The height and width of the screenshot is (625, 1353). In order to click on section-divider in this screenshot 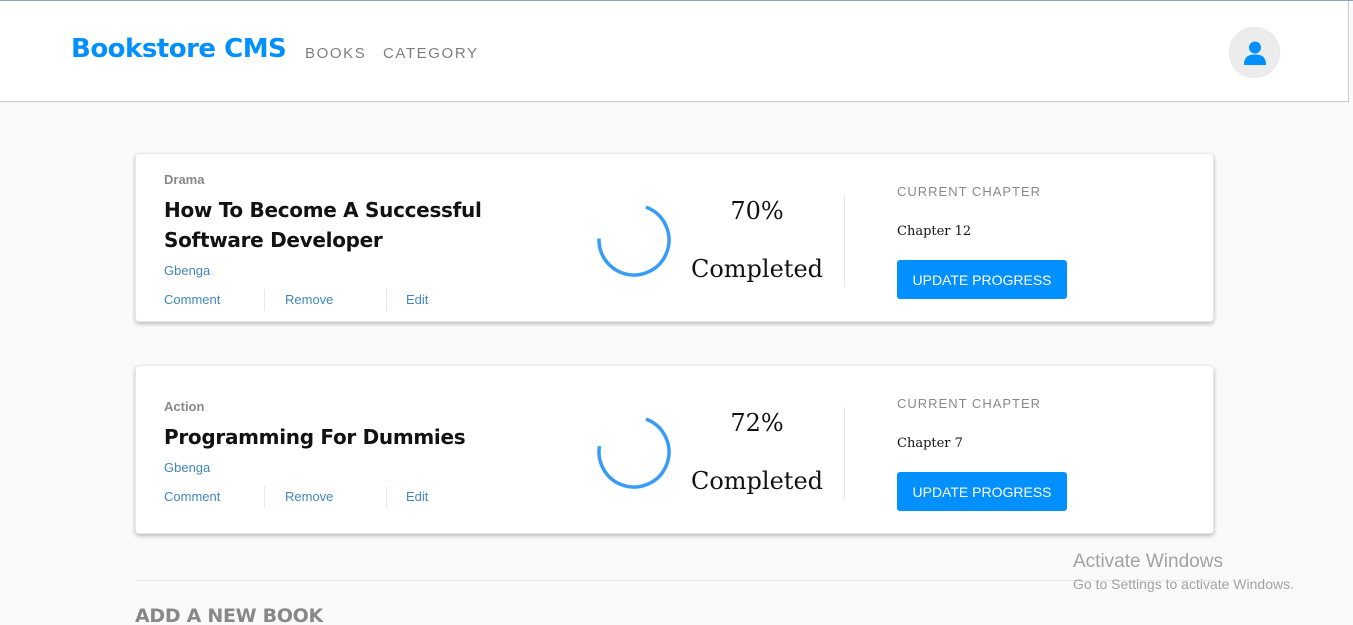, I will do `click(674, 580)`.